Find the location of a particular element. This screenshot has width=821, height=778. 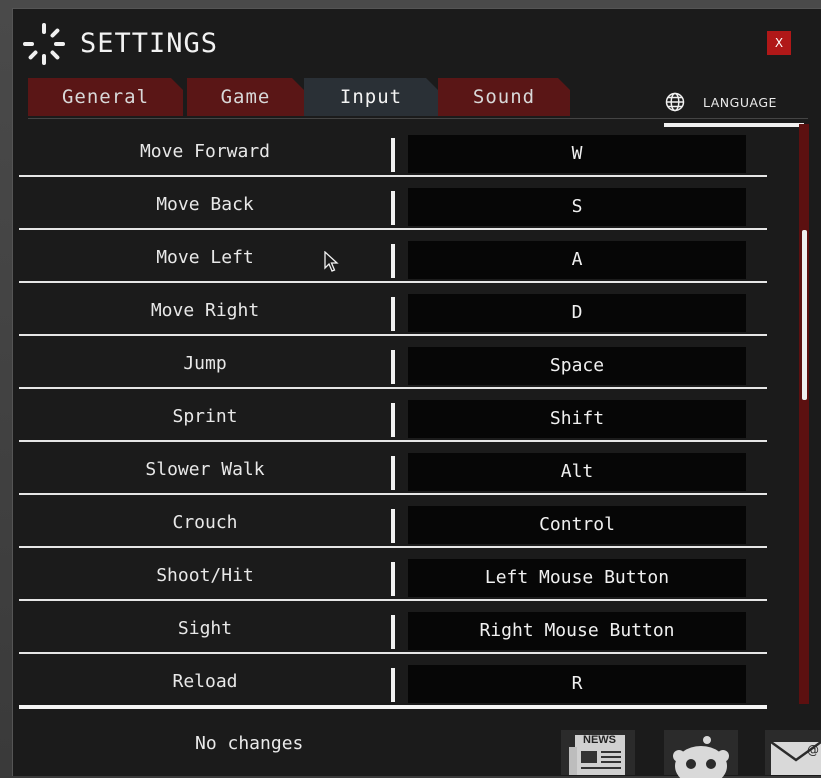

scrollbar-thumb is located at coordinates (804, 315).